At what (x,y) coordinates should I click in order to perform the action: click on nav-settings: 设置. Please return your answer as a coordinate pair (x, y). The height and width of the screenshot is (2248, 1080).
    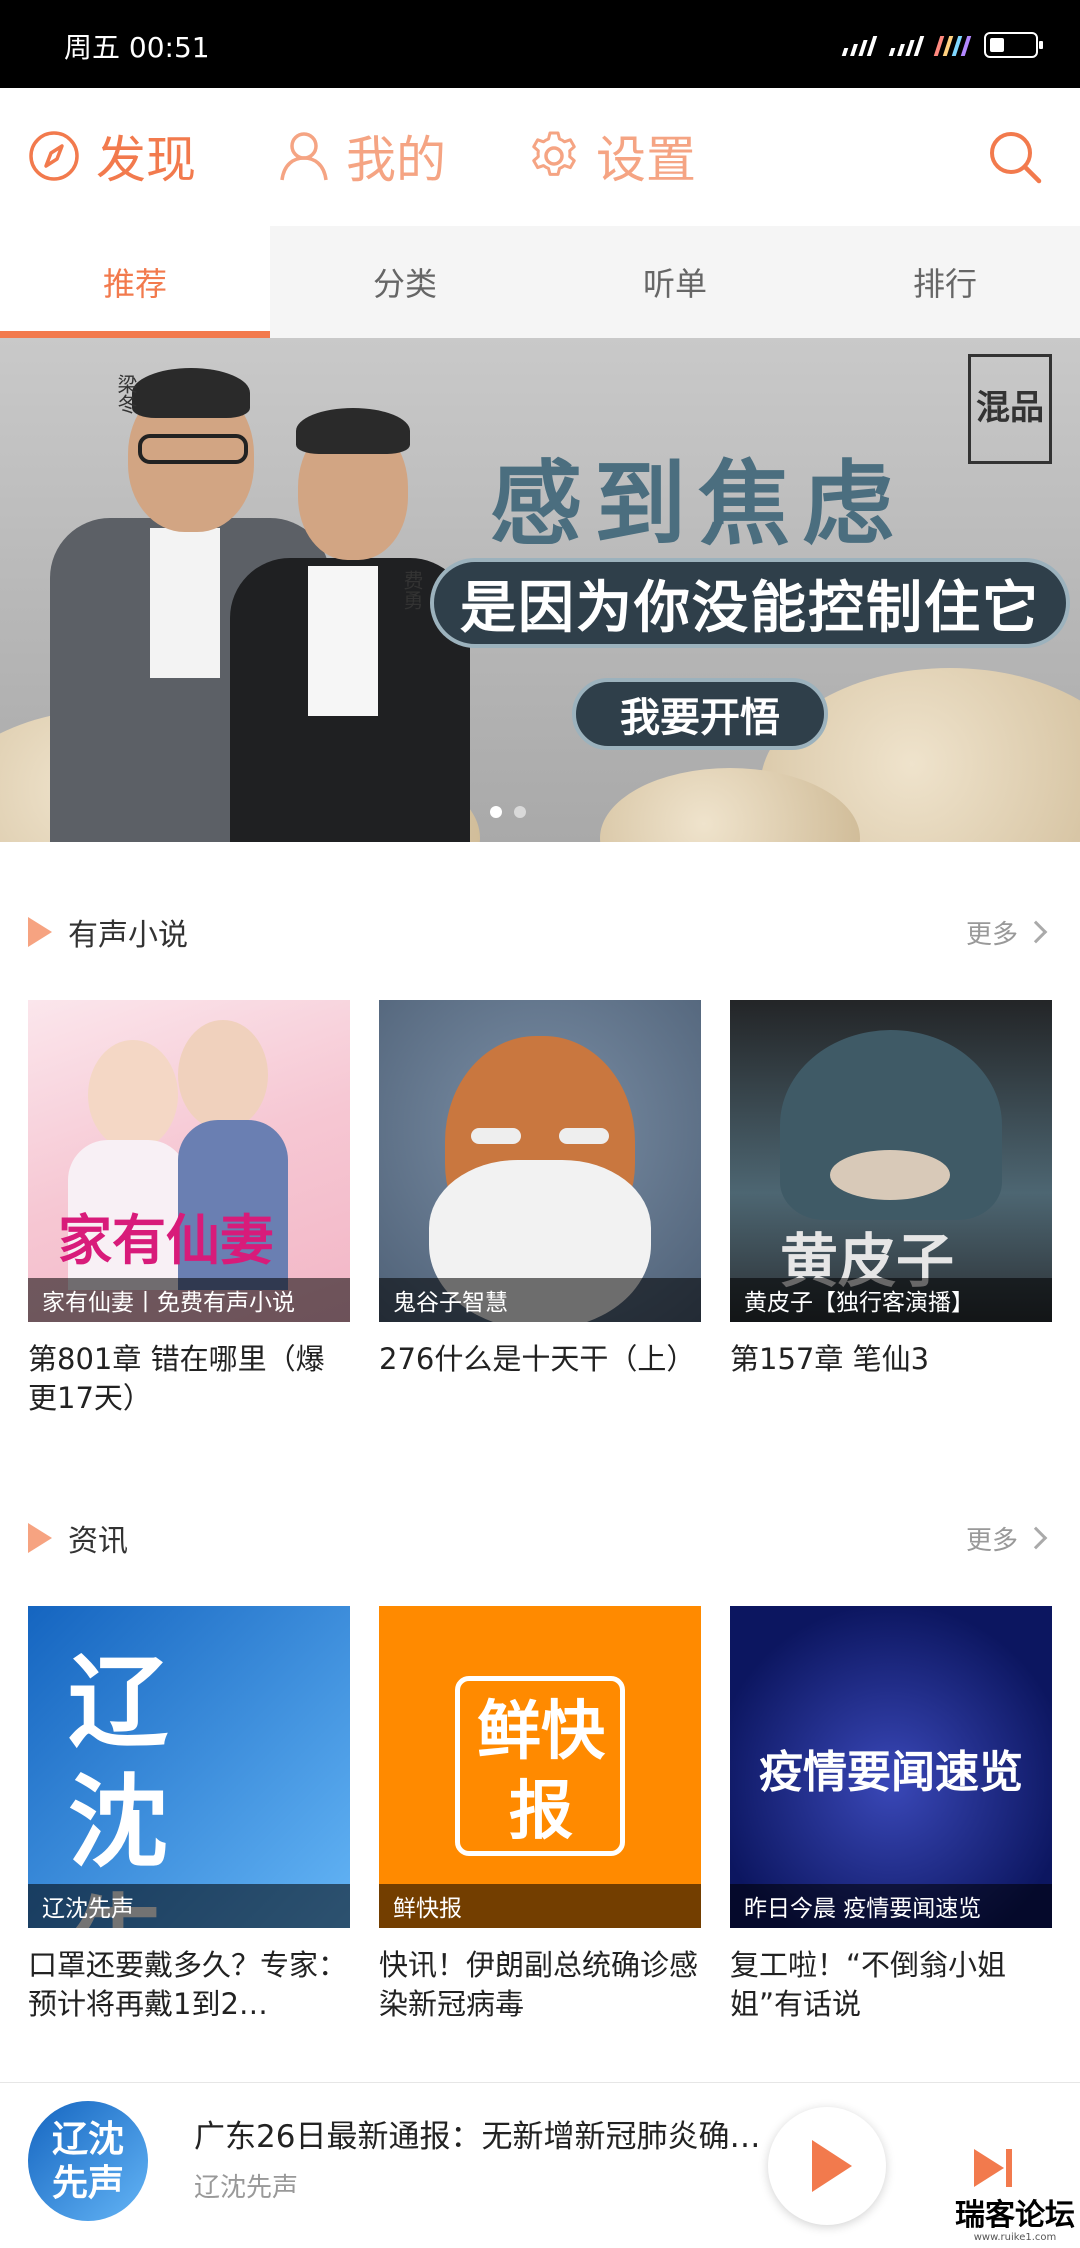
    Looking at the image, I should click on (611, 156).